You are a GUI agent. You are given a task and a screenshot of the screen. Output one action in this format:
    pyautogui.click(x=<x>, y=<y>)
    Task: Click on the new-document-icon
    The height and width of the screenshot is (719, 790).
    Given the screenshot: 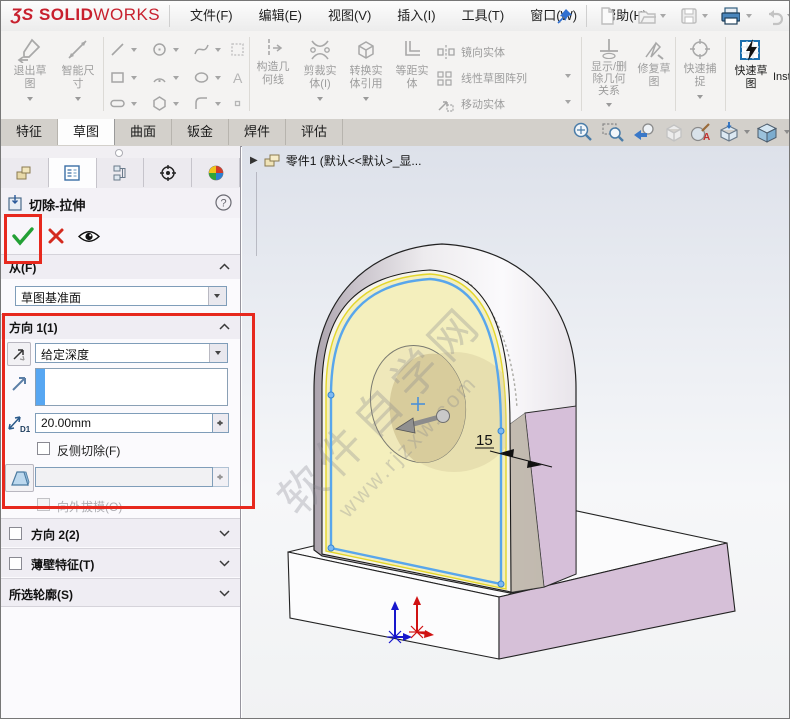 What is the action you would take?
    pyautogui.click(x=607, y=16)
    